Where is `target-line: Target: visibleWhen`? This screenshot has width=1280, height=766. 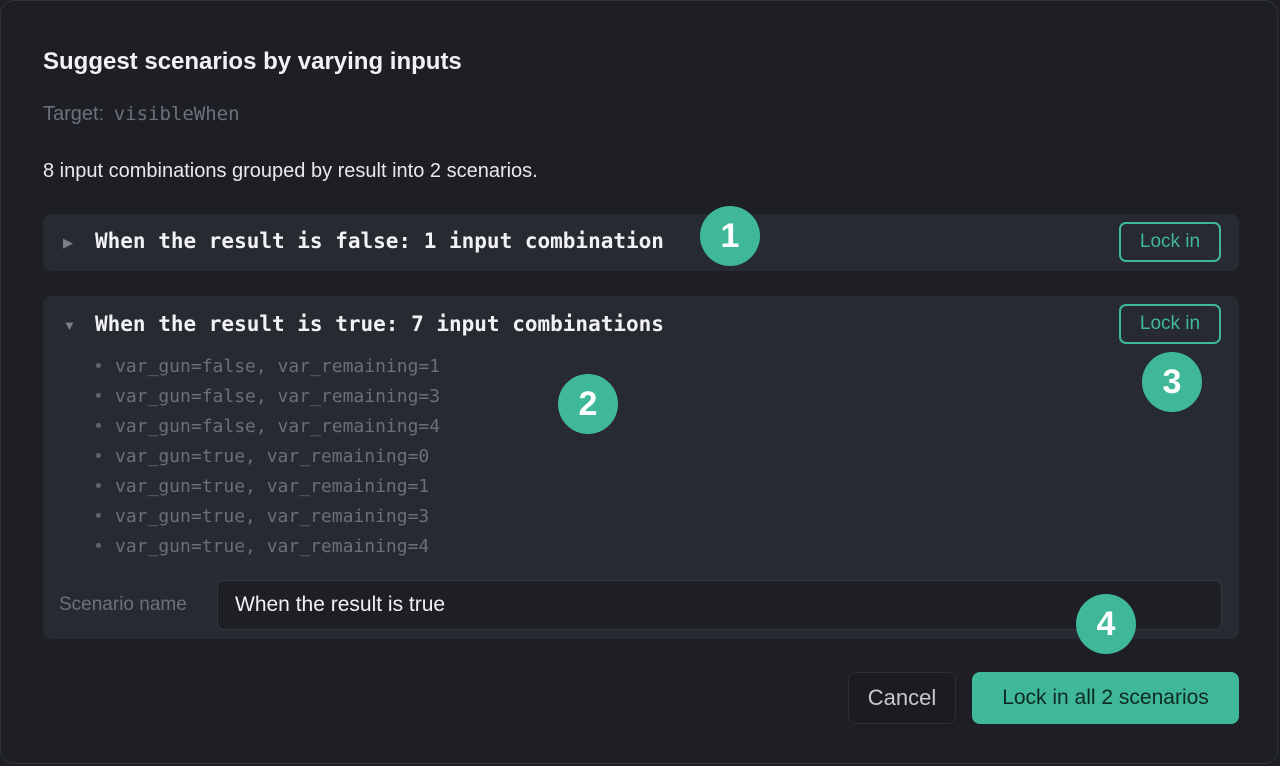 target-line: Target: visibleWhen is located at coordinates (141, 114).